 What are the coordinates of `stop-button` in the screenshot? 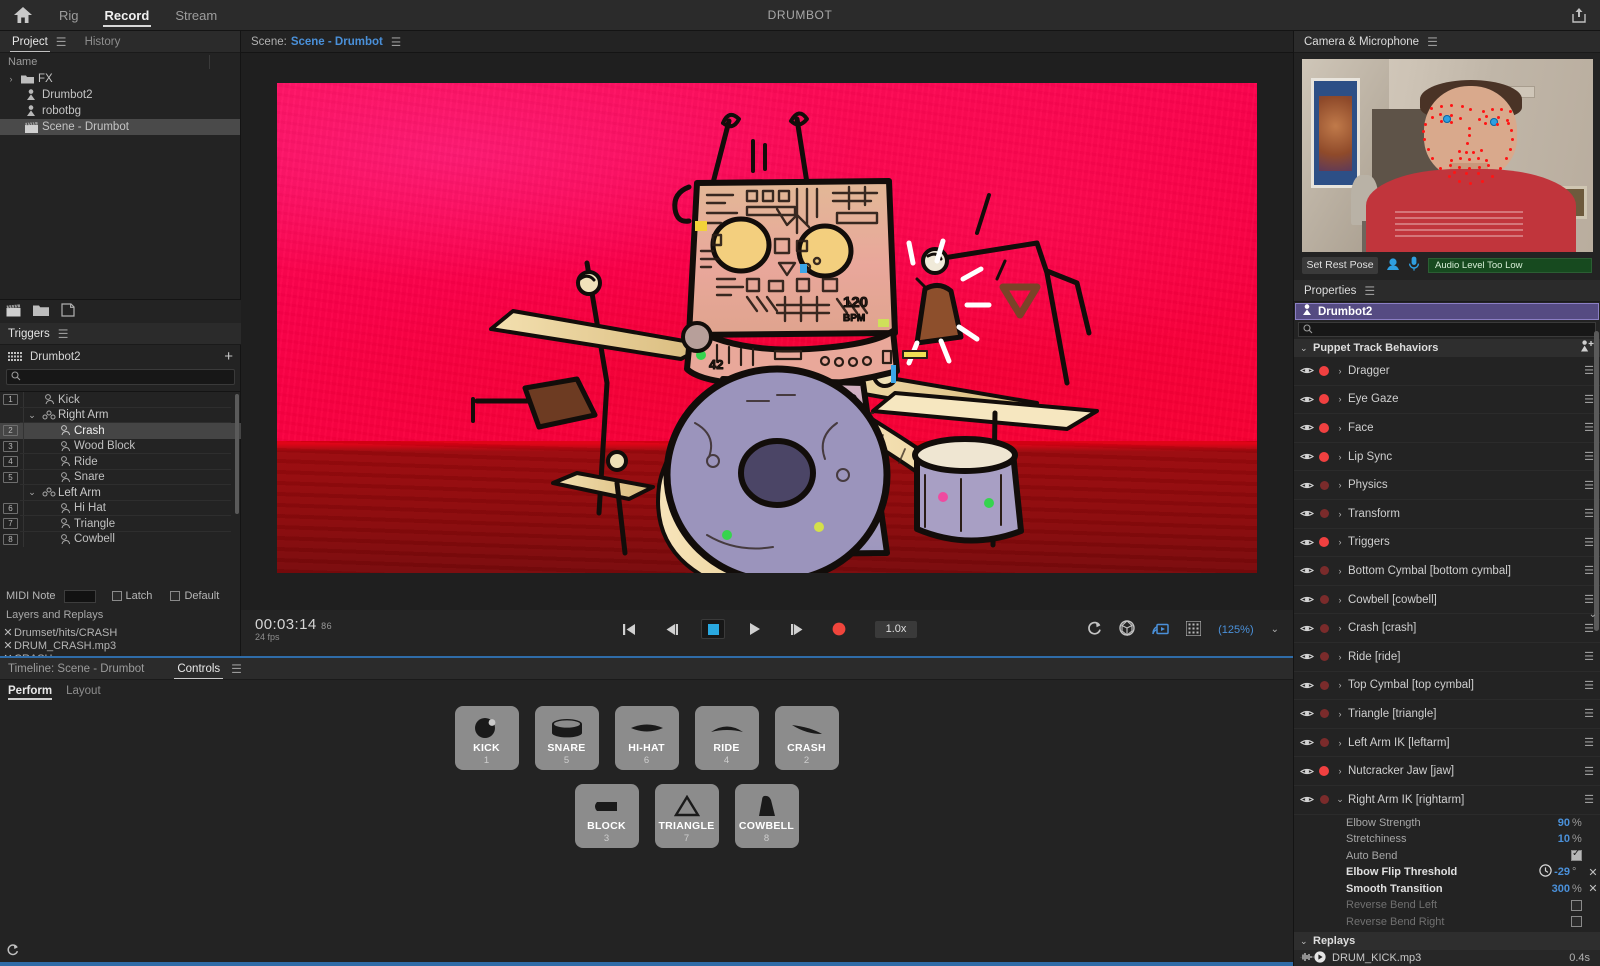 It's located at (713, 629).